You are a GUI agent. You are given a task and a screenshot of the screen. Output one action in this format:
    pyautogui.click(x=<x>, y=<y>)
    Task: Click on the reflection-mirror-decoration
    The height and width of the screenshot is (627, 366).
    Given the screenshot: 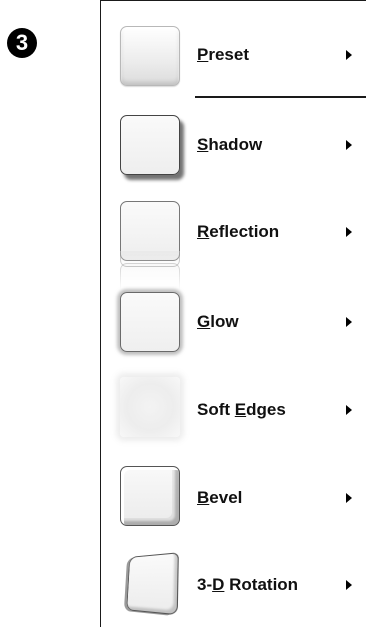 What is the action you would take?
    pyautogui.click(x=150, y=259)
    